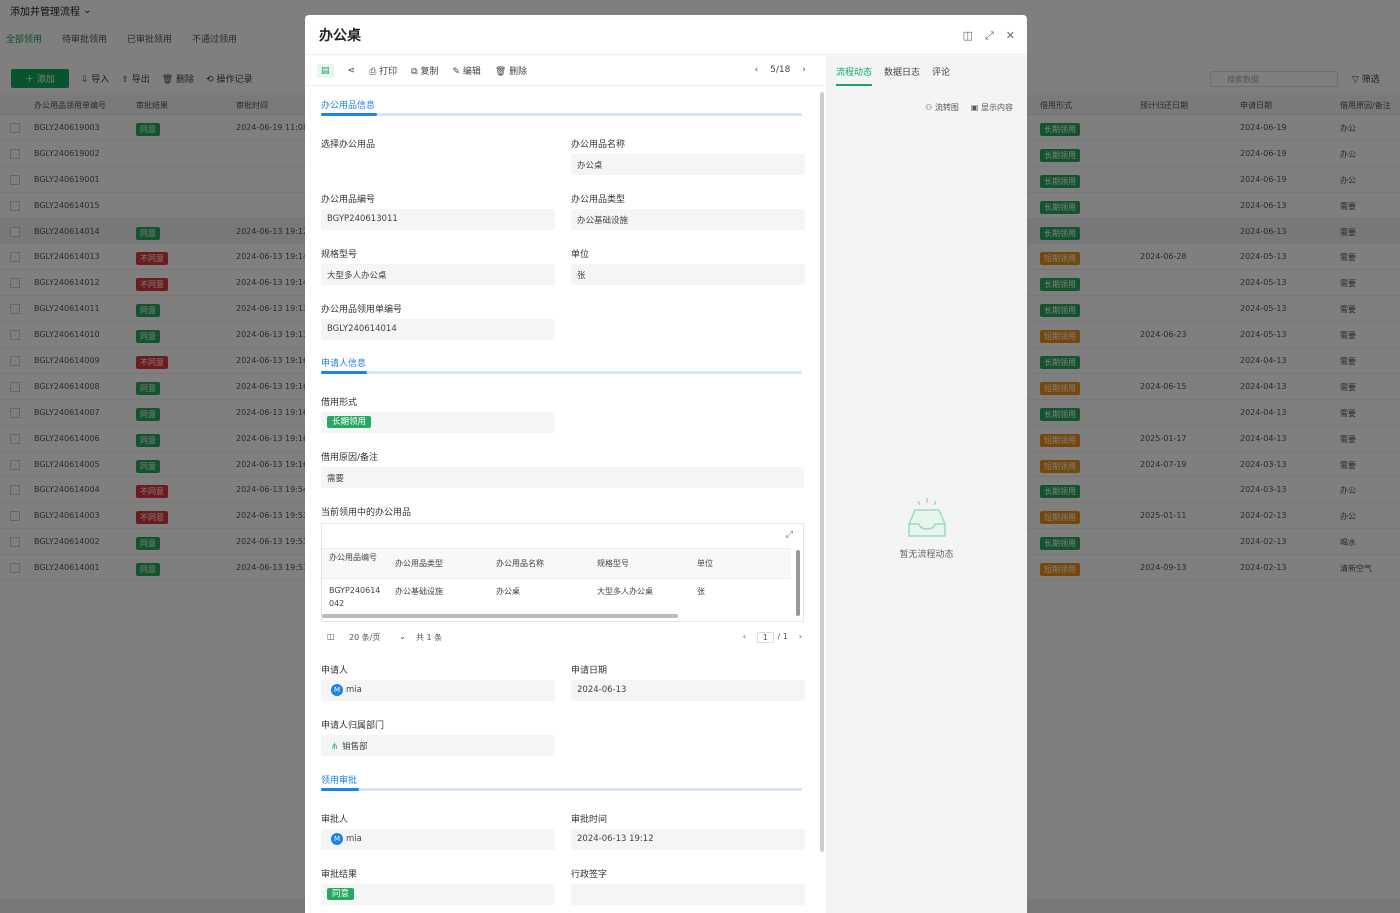  I want to click on sub-cell-unit: 张, so click(701, 591).